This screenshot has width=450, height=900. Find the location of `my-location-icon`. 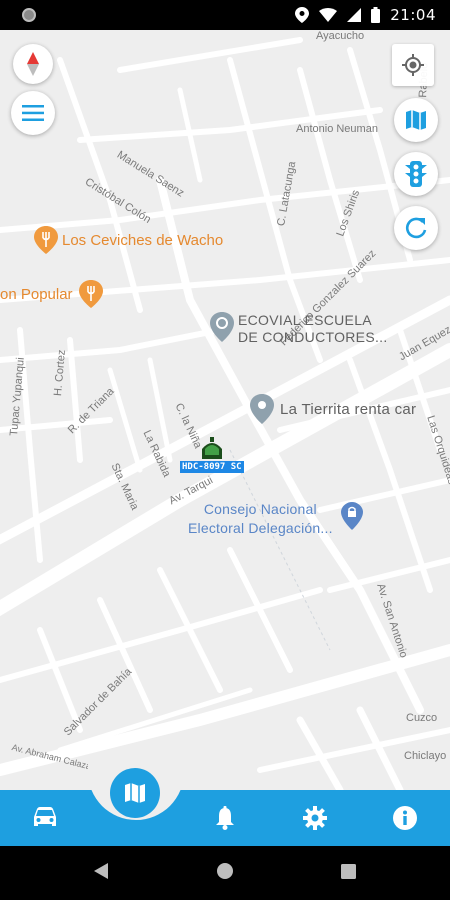

my-location-icon is located at coordinates (413, 65).